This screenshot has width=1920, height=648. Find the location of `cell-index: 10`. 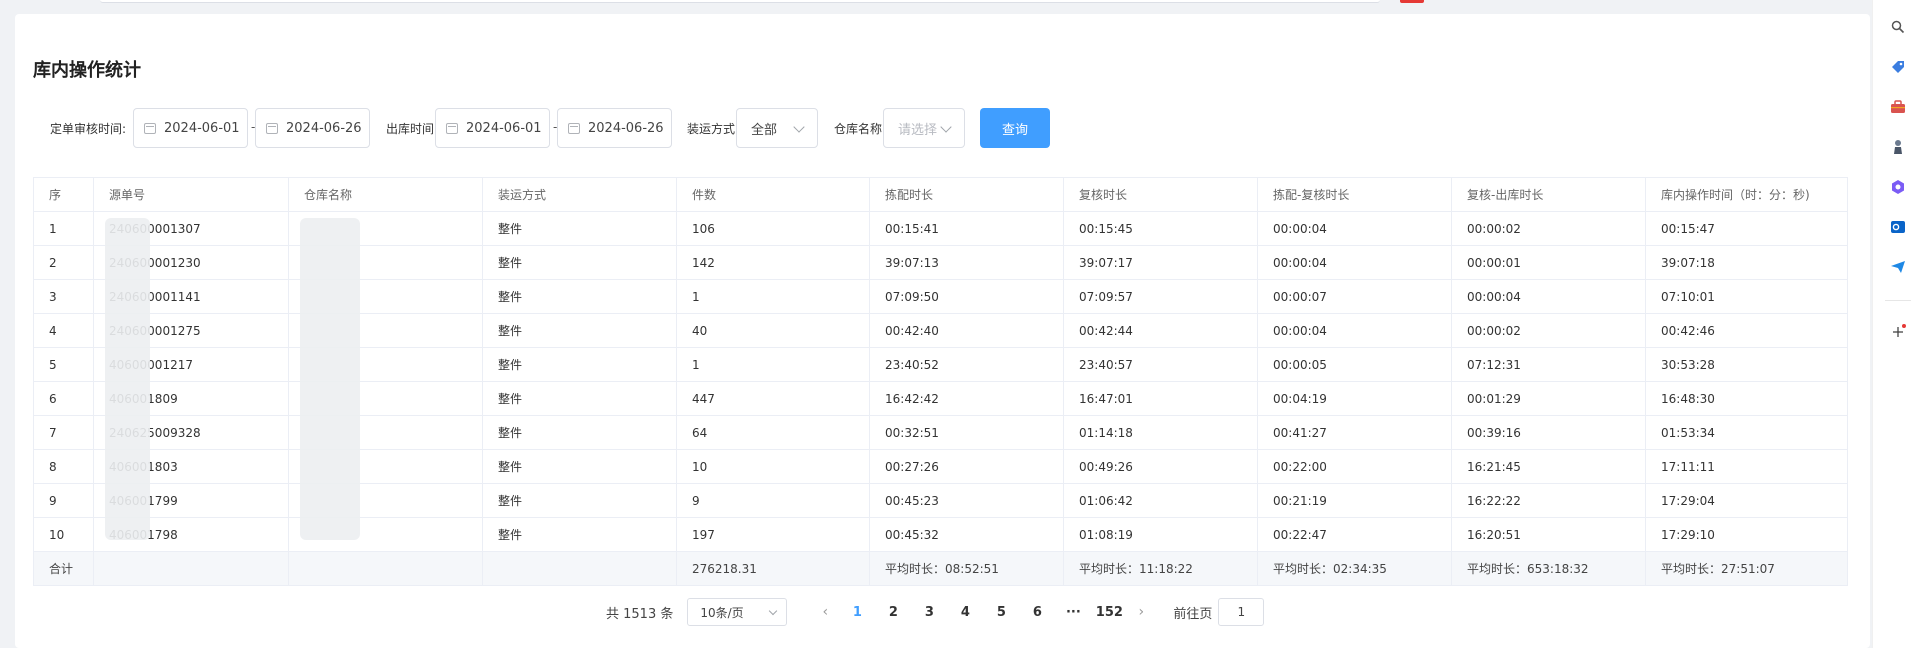

cell-index: 10 is located at coordinates (63, 534).